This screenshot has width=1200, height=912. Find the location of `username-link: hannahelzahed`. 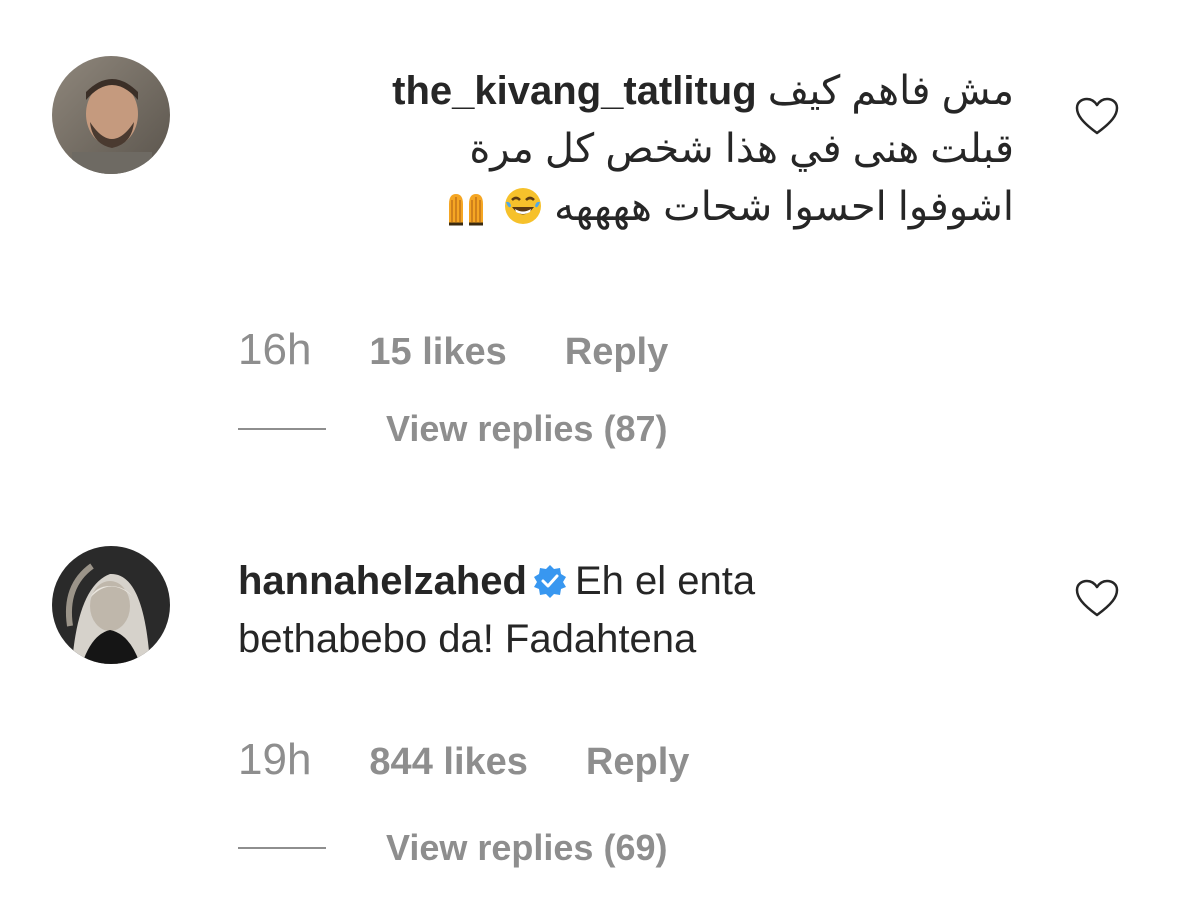

username-link: hannahelzahed is located at coordinates (382, 581).